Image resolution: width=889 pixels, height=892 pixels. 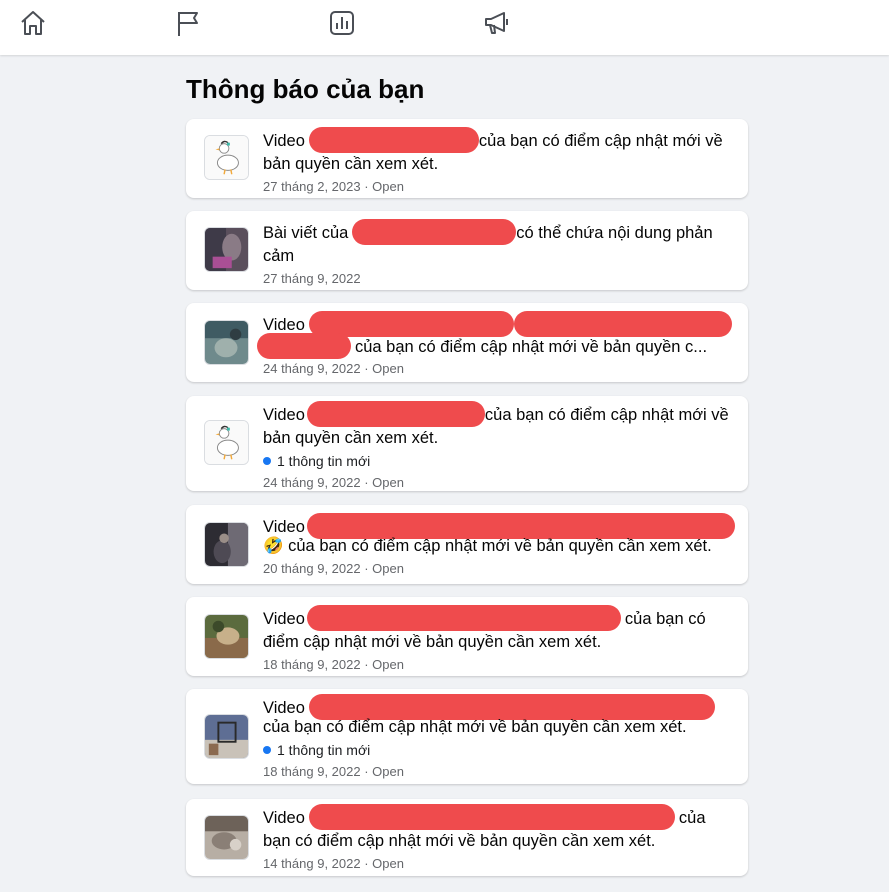 What do you see at coordinates (444, 27) in the screenshot?
I see `top-nav-bar` at bounding box center [444, 27].